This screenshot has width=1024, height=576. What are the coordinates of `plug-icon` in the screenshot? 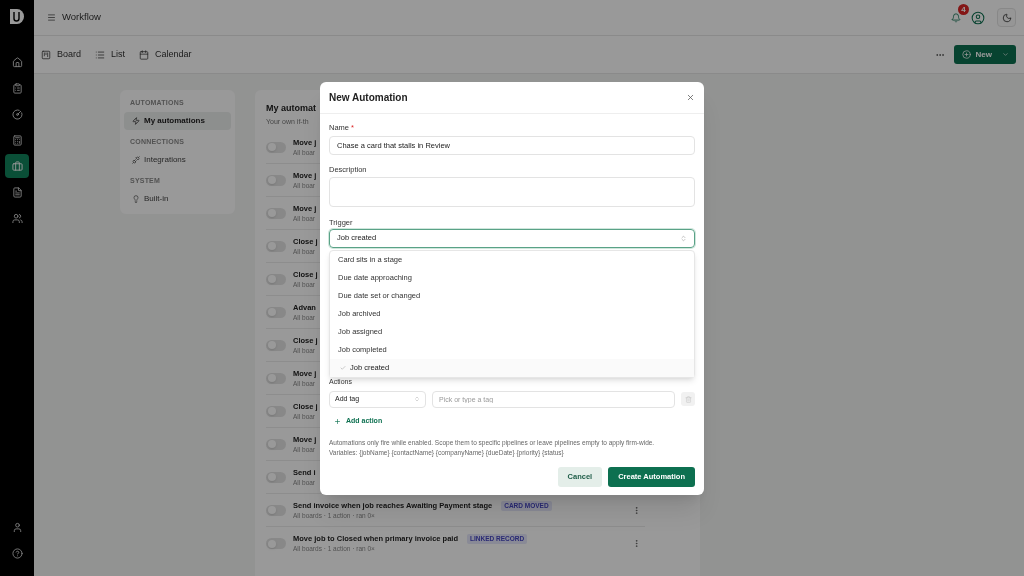 It's located at (136, 160).